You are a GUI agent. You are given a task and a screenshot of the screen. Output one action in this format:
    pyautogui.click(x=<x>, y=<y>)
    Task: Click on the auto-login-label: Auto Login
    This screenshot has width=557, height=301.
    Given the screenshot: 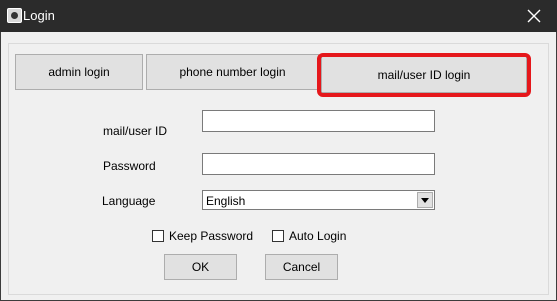 What is the action you would take?
    pyautogui.click(x=317, y=236)
    